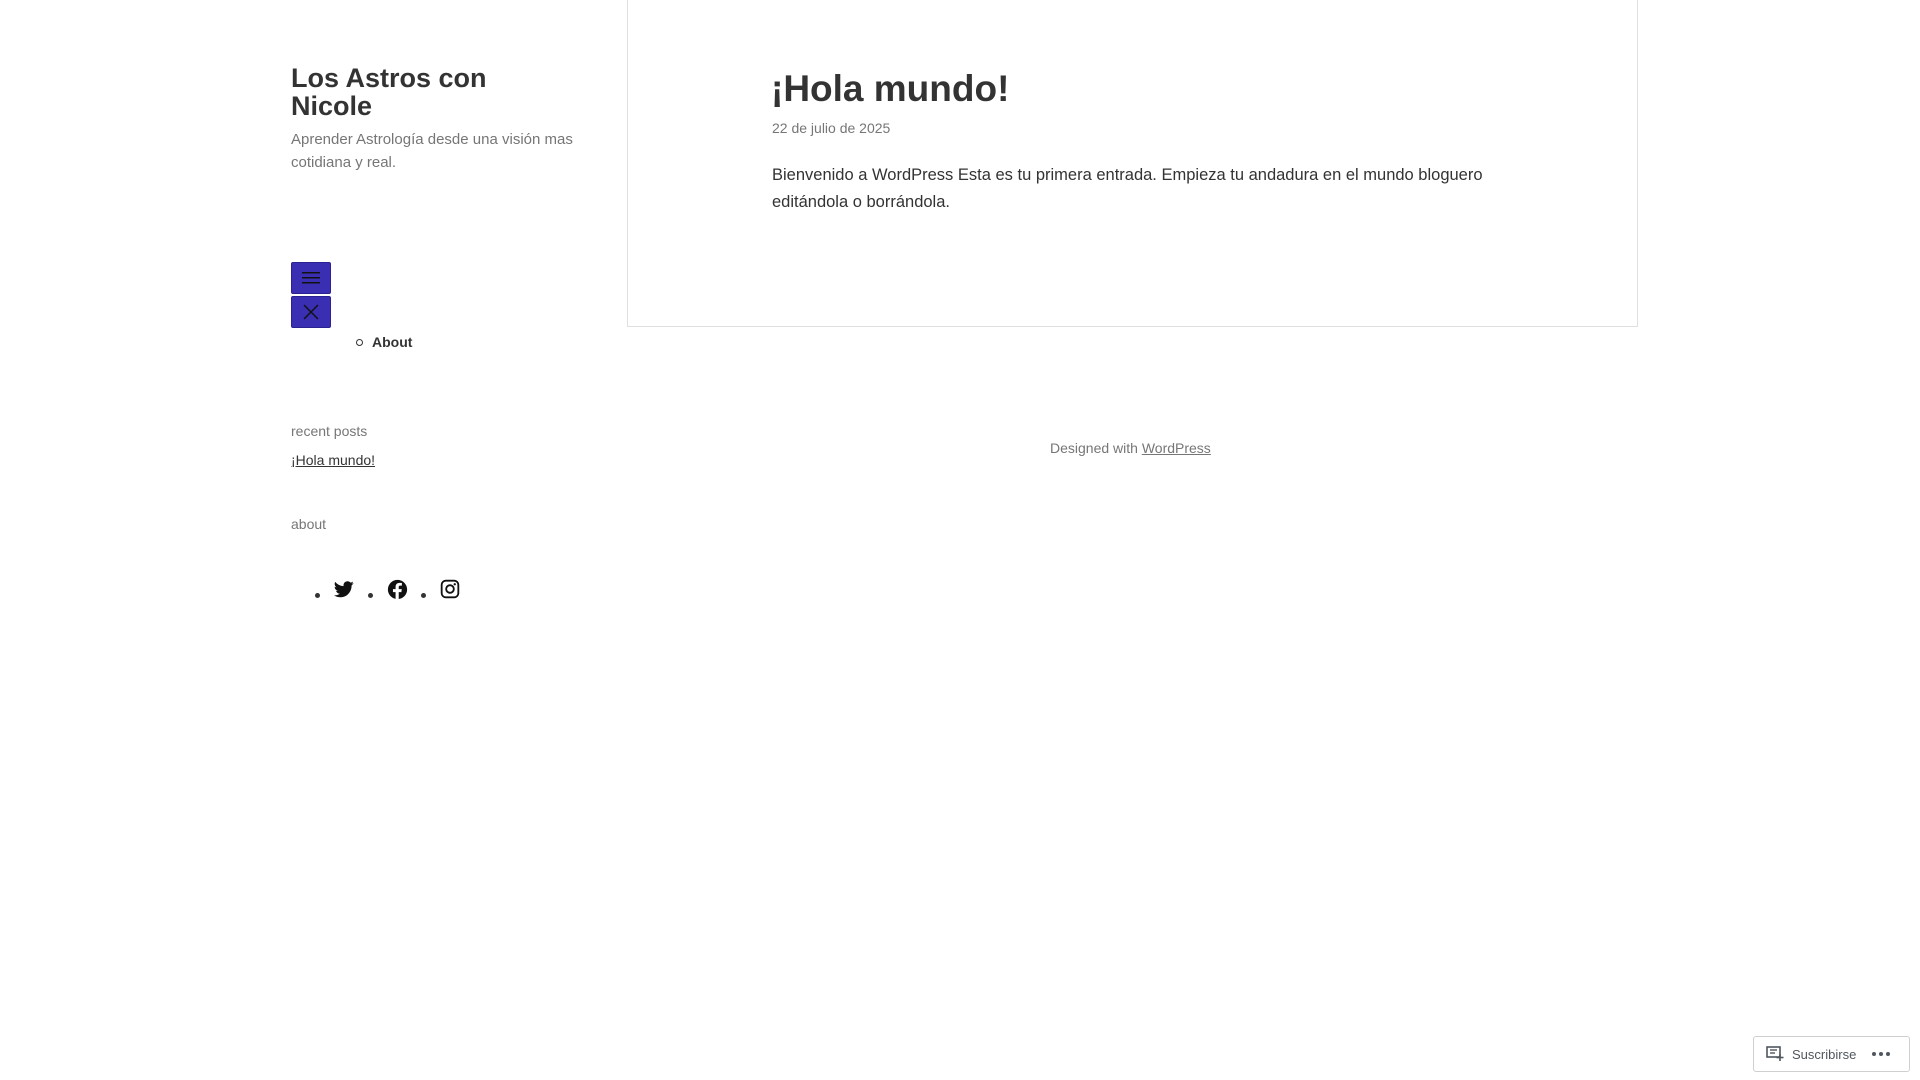 The width and height of the screenshot is (1920, 1080). Describe the element at coordinates (329, 431) in the screenshot. I see `recent-posts-title: recent posts` at that location.